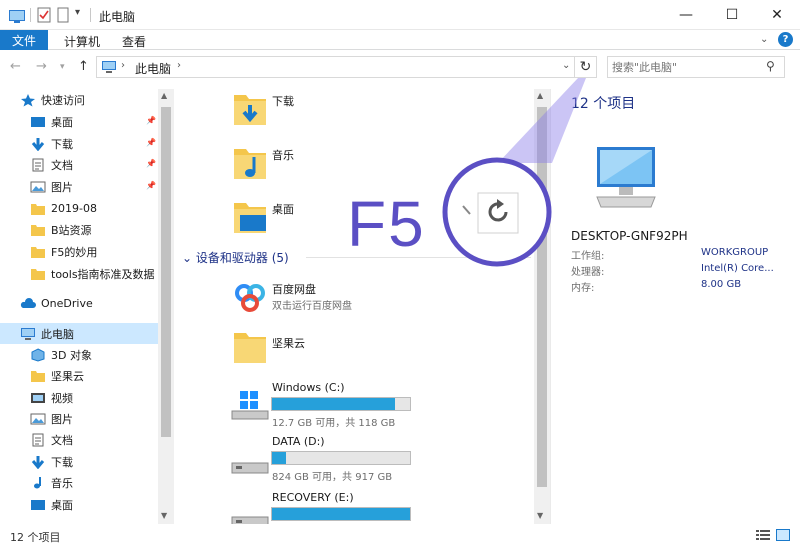  I want to click on sidebar-item: 图片 📌, so click(79, 186).